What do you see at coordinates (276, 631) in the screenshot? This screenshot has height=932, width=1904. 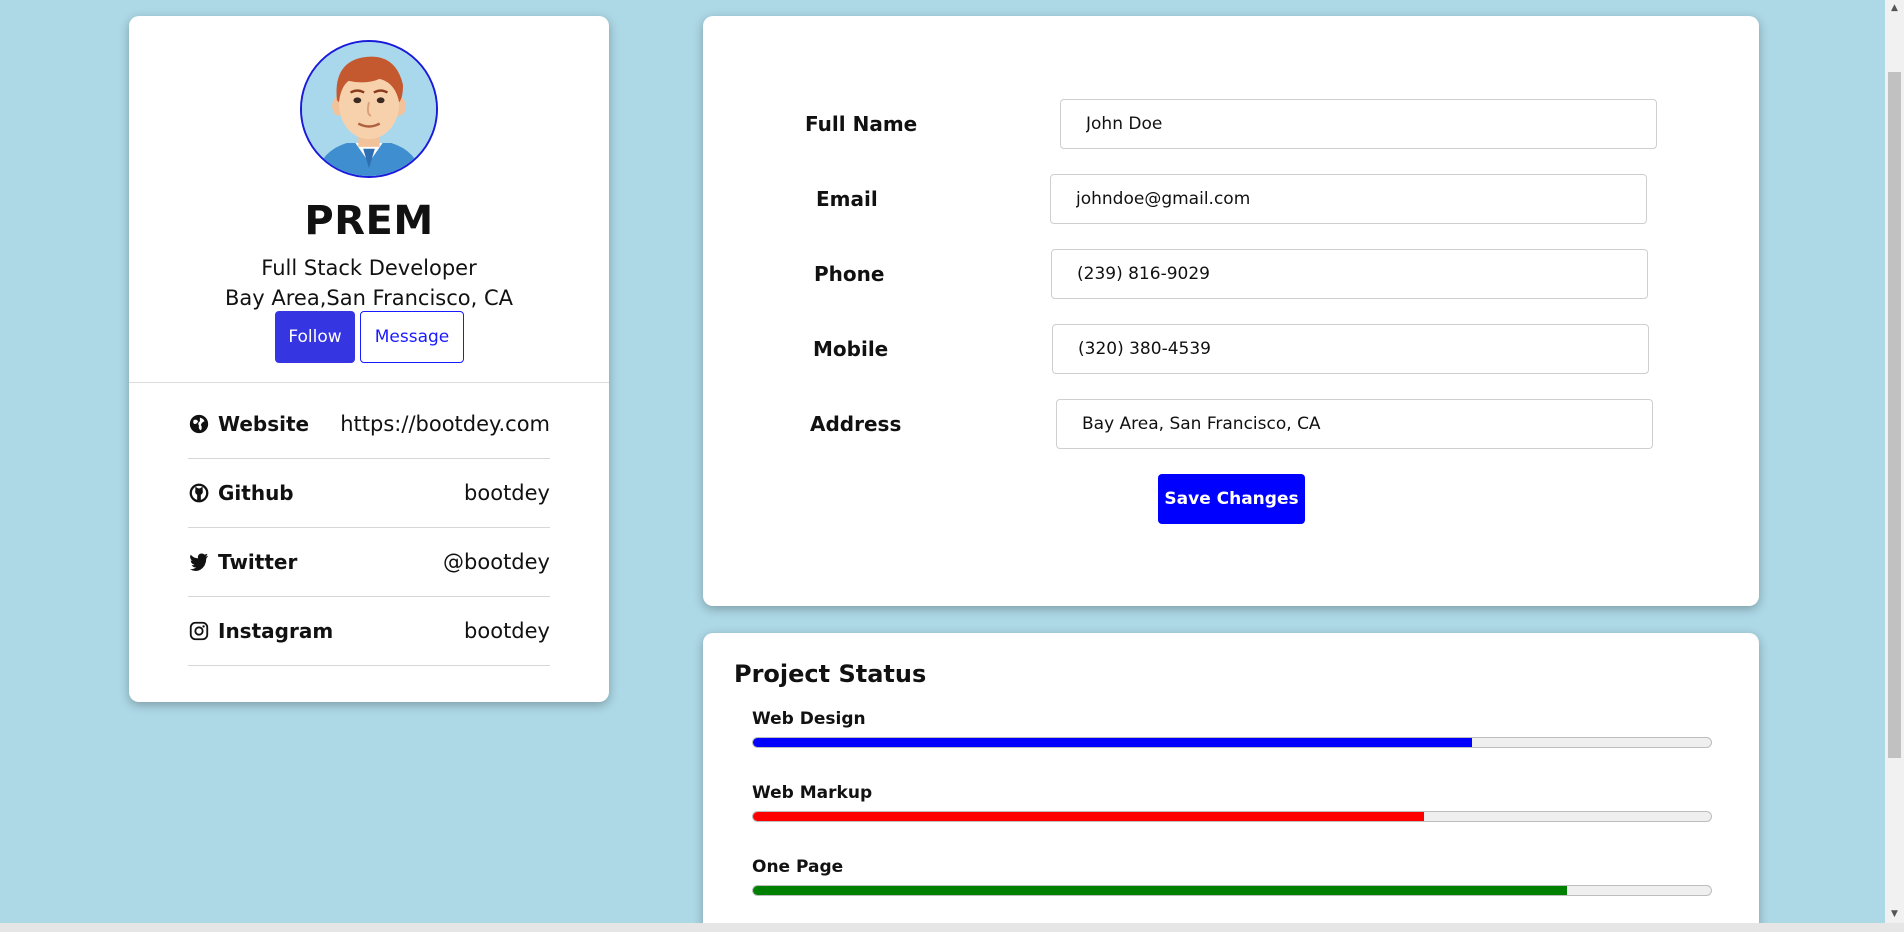 I see `link-label: Instagram` at bounding box center [276, 631].